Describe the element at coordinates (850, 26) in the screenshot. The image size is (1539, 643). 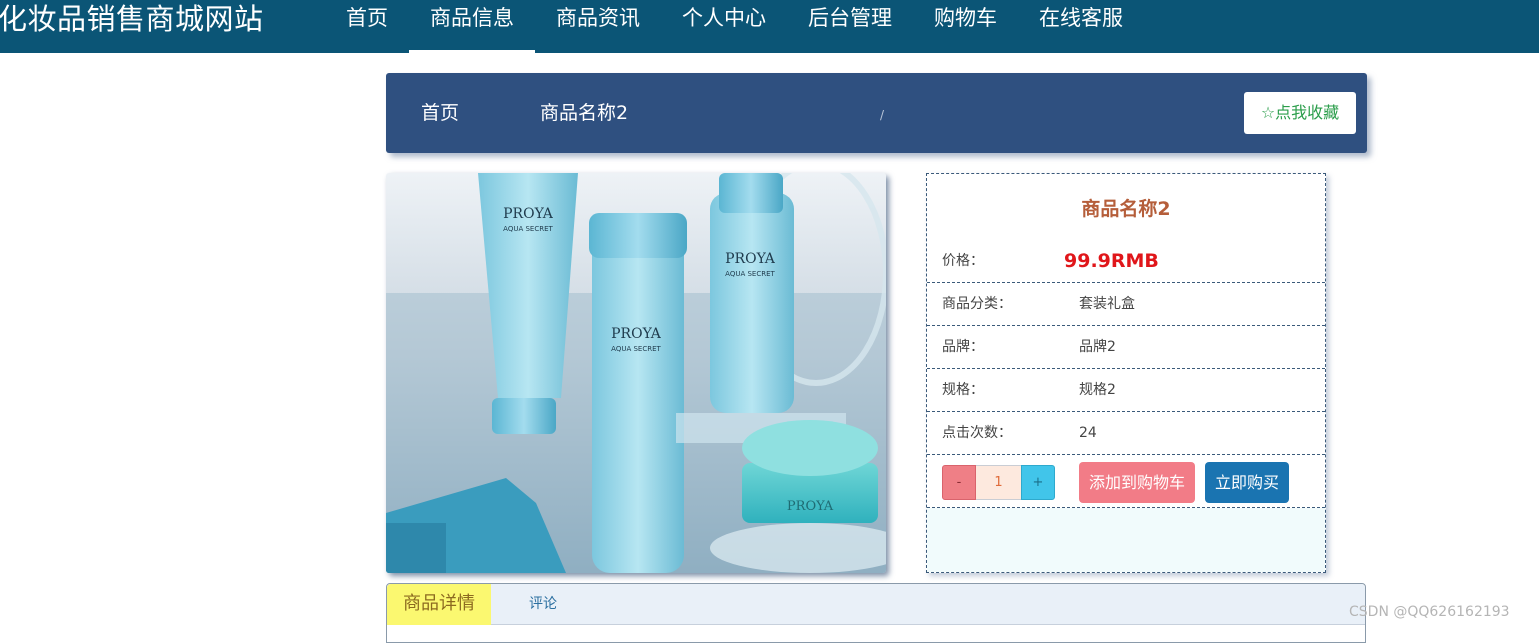
I see `nav-item-admin: 后台管理` at that location.